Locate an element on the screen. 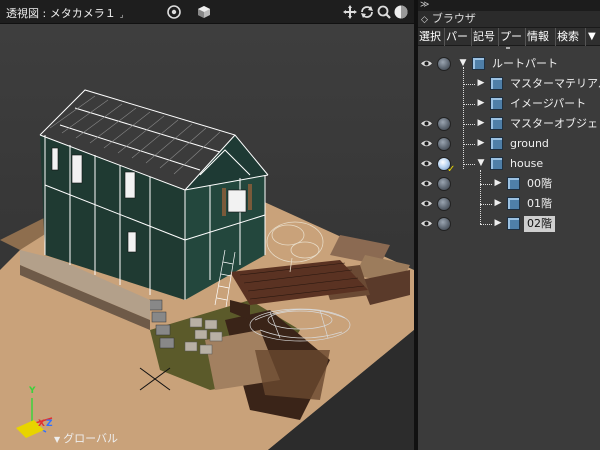 Image resolution: width=600 pixels, height=450 pixels. axis-x-label: X is located at coordinates (41, 424).